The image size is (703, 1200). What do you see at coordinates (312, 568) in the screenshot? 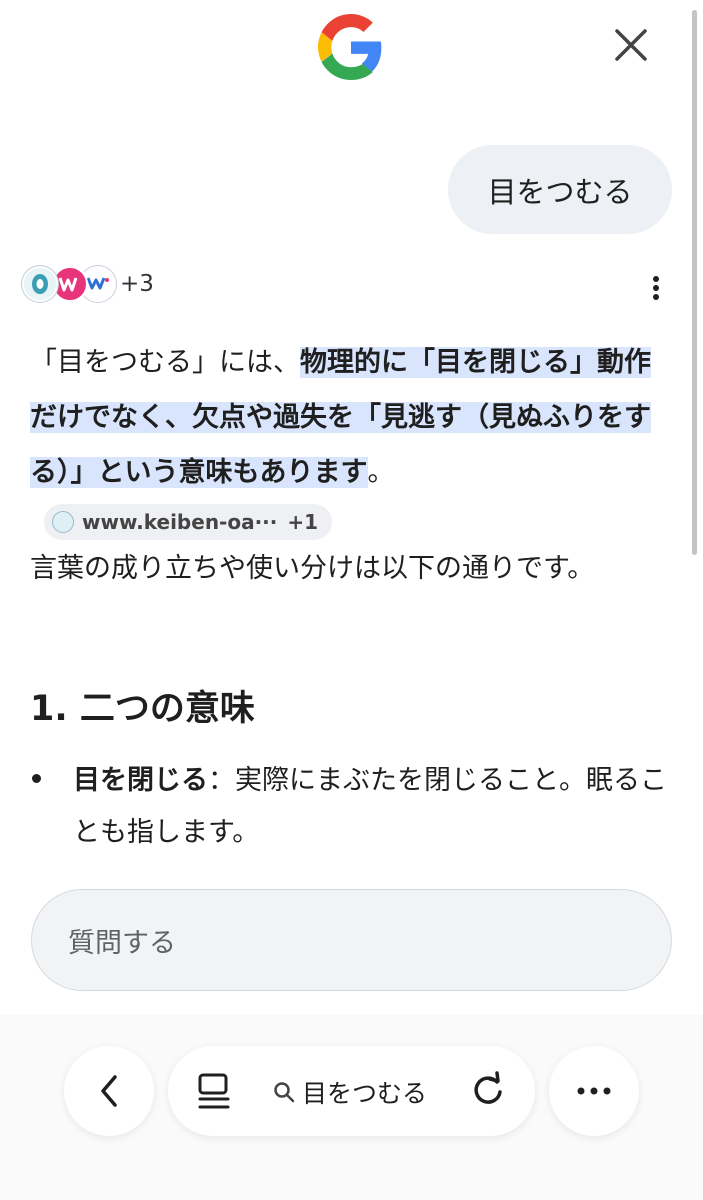
I see `body-paragraph: 言葉の成り立ちや使い分けは以下の通りです。` at bounding box center [312, 568].